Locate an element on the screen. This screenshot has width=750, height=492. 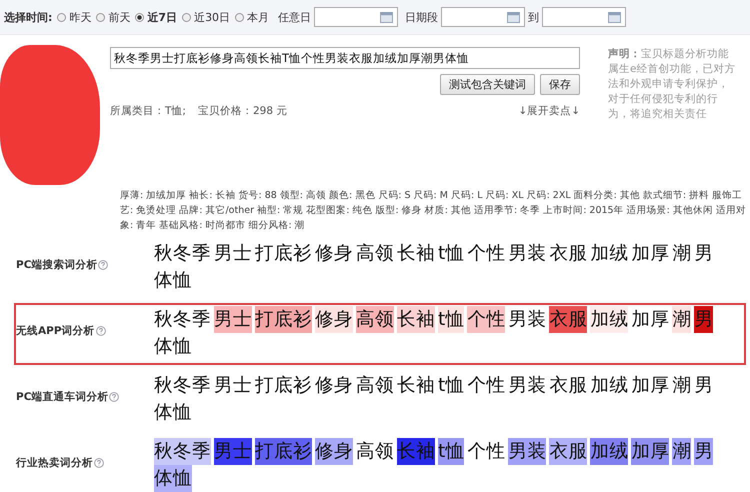
filter-label: 选择时间: is located at coordinates (28, 17).